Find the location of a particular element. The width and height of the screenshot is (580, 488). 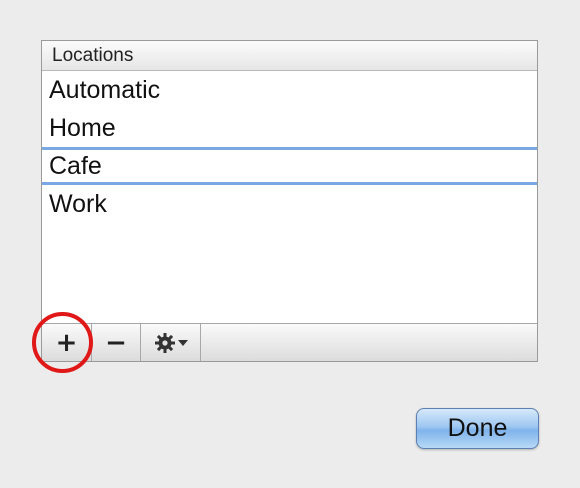

minus-icon: − is located at coordinates (116, 342).